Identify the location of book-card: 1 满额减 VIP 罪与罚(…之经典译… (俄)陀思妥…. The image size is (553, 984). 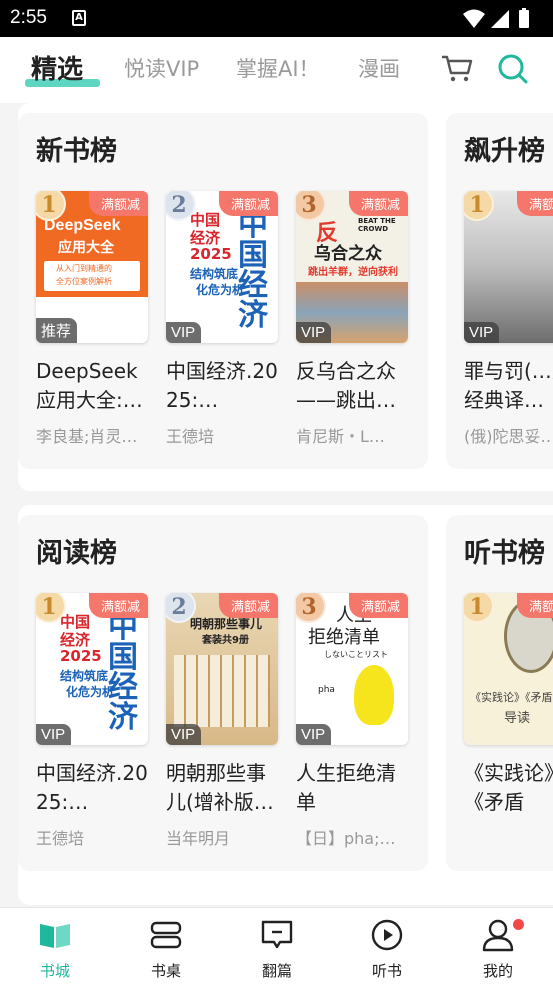
(508, 319).